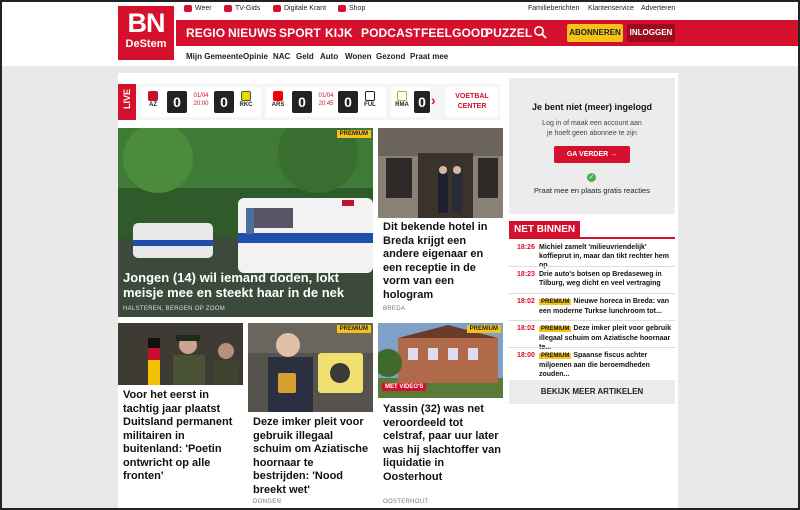 The width and height of the screenshot is (800, 510). What do you see at coordinates (205, 33) in the screenshot?
I see `nav-regio: REGIO` at bounding box center [205, 33].